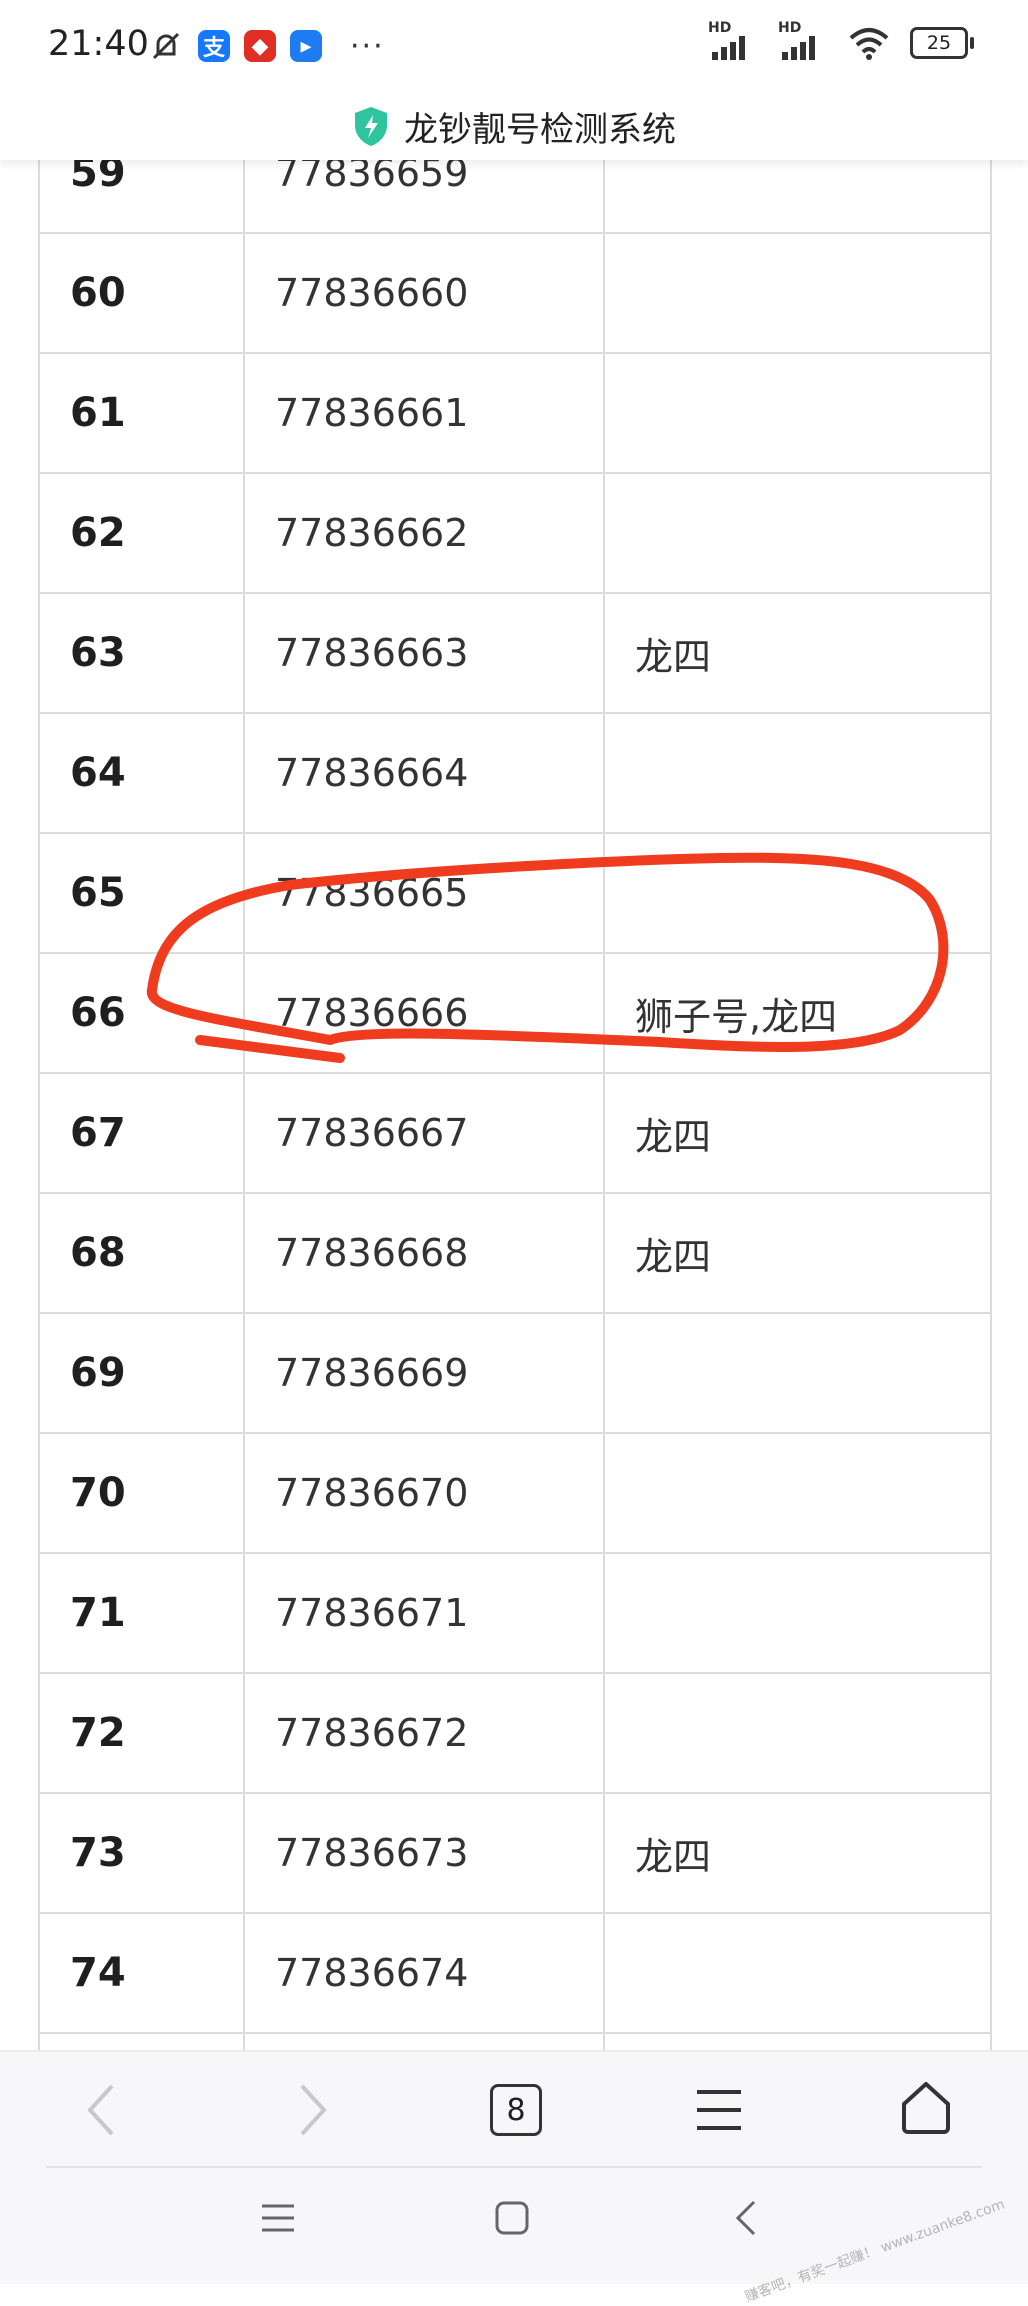 The image size is (1028, 2306). I want to click on phone-number: 77836661, so click(424, 413).